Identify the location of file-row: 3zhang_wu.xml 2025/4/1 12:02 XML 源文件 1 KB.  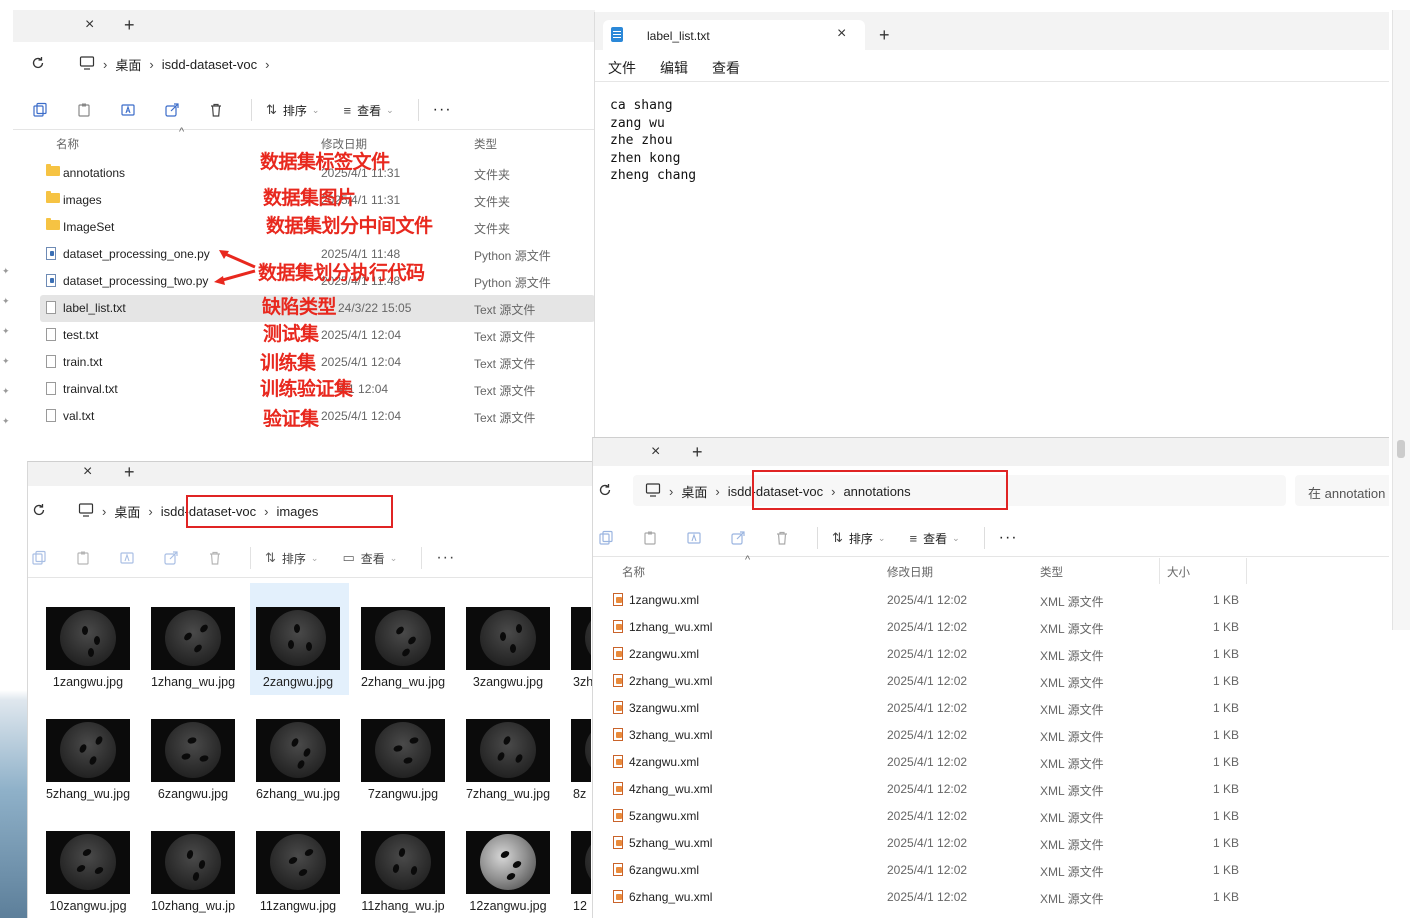
(991, 735).